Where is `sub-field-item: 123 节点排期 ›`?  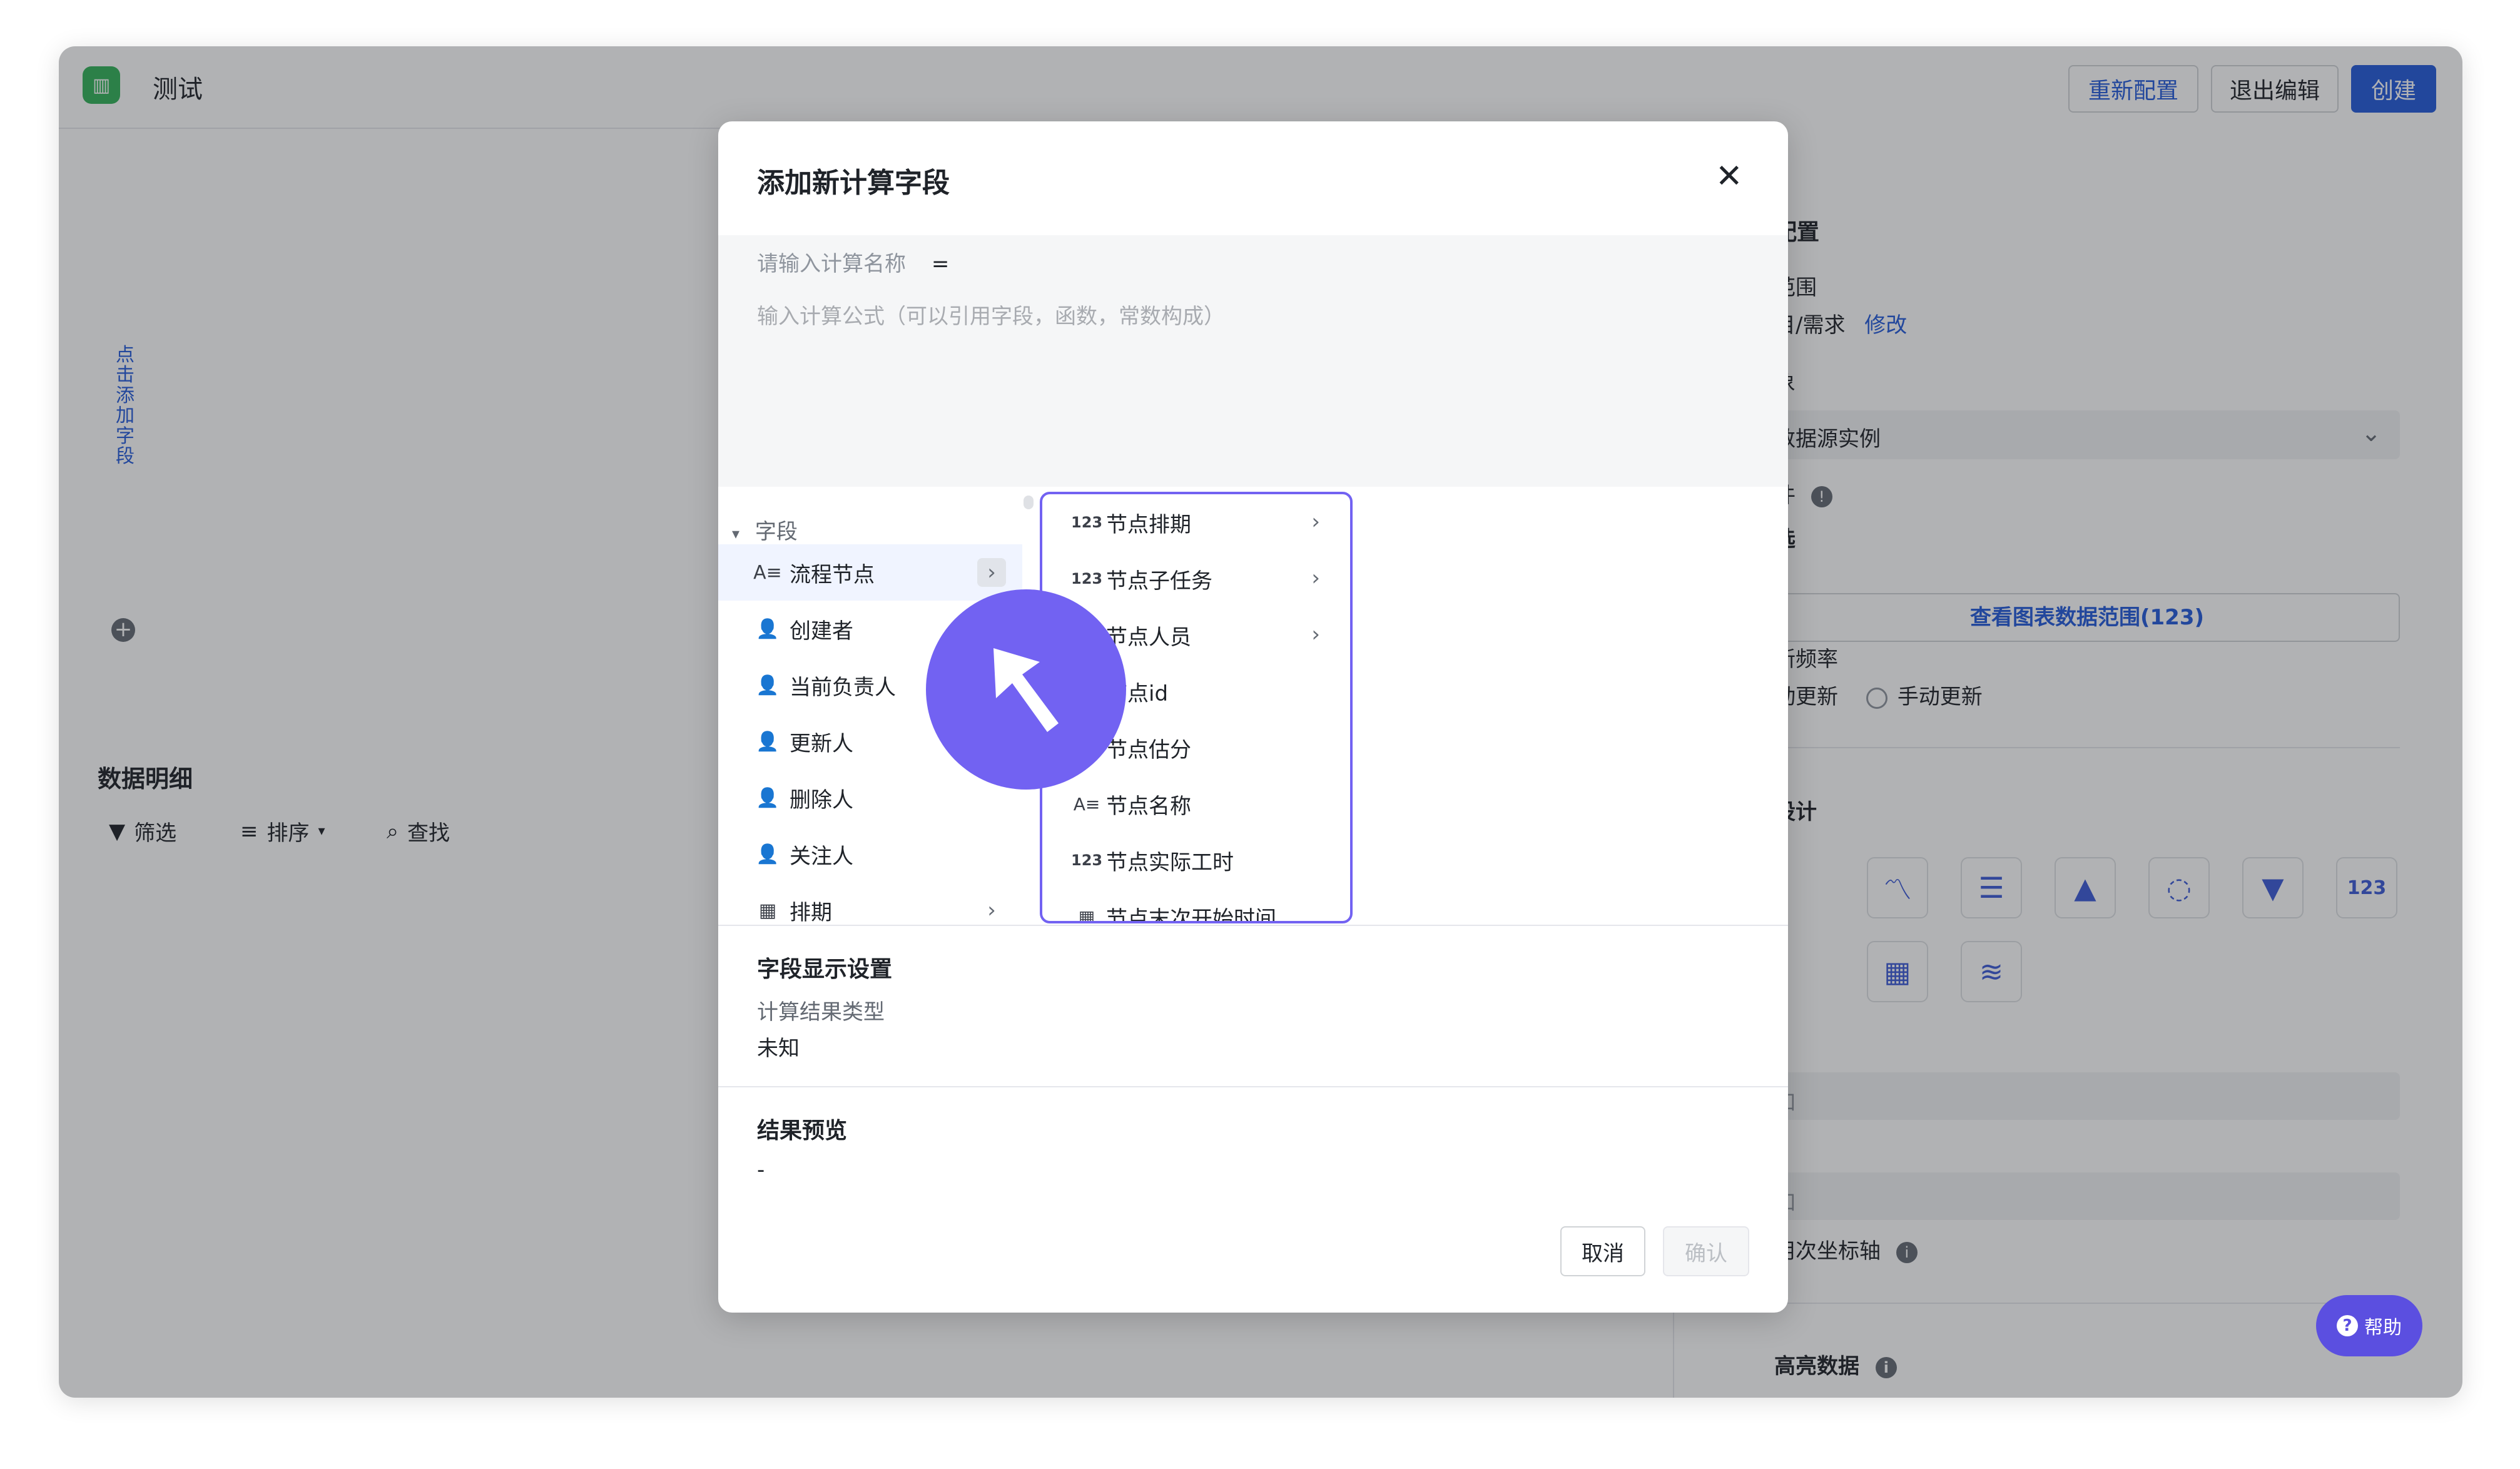
sub-field-item: 123 节点排期 › is located at coordinates (1196, 522).